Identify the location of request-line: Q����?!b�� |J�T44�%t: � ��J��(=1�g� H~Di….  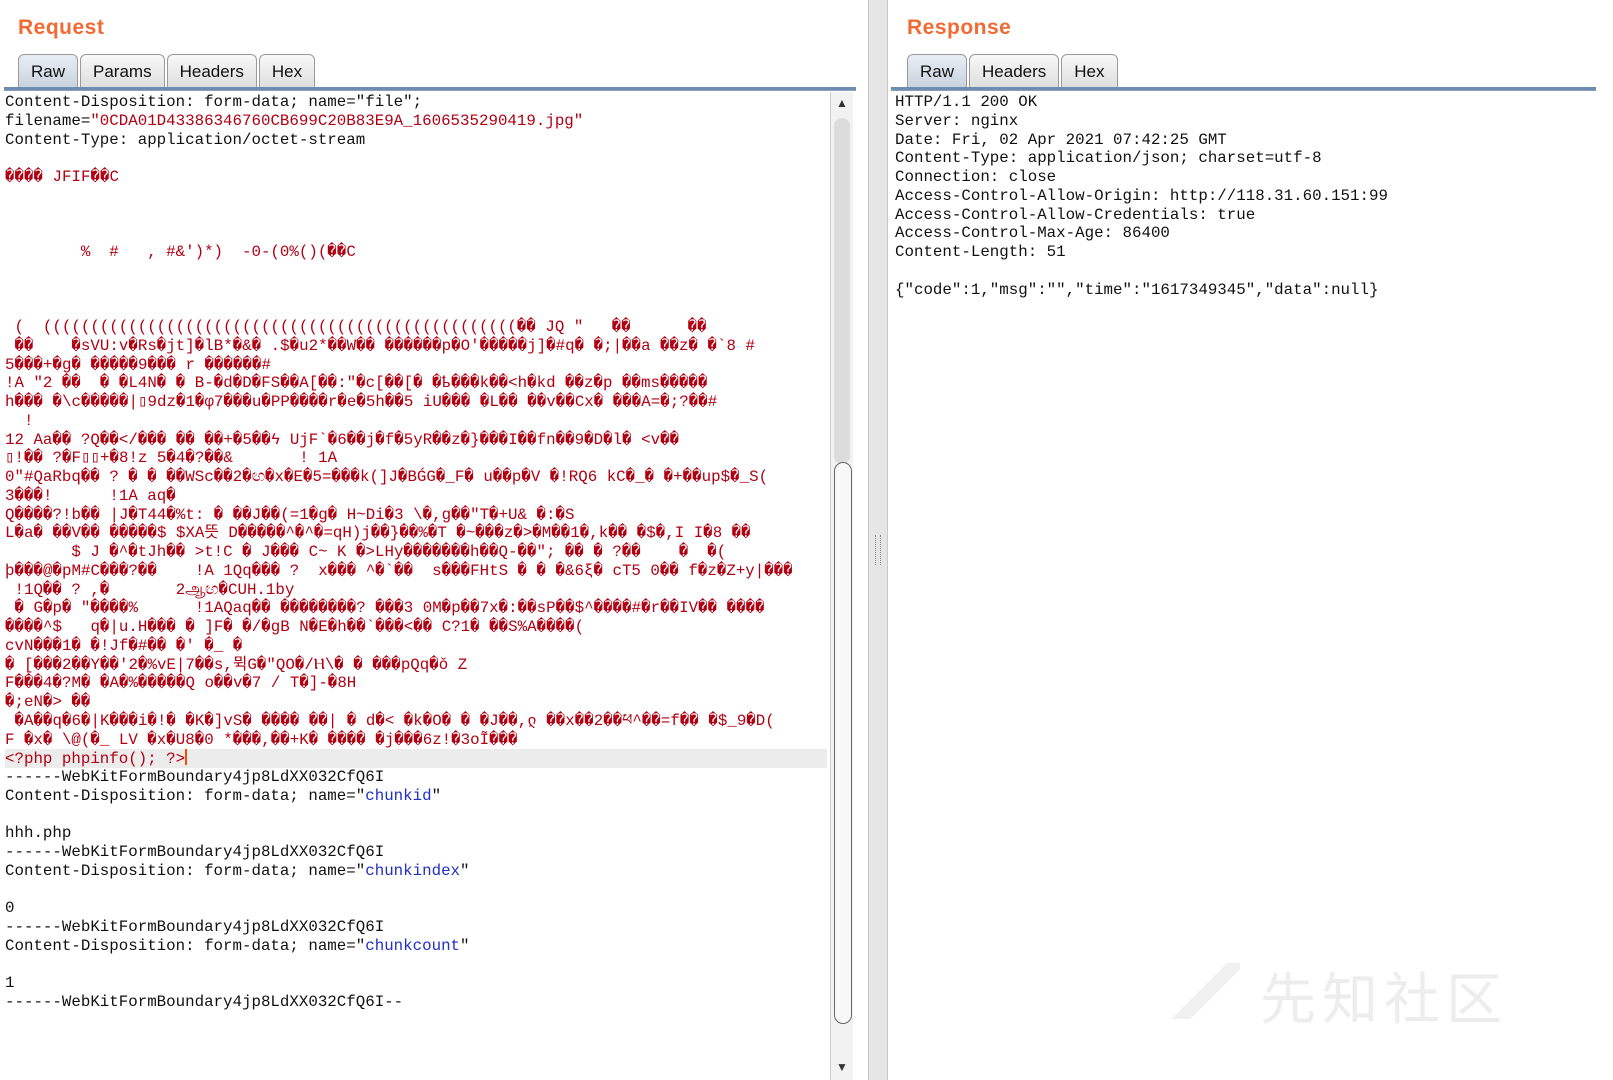
(290, 514).